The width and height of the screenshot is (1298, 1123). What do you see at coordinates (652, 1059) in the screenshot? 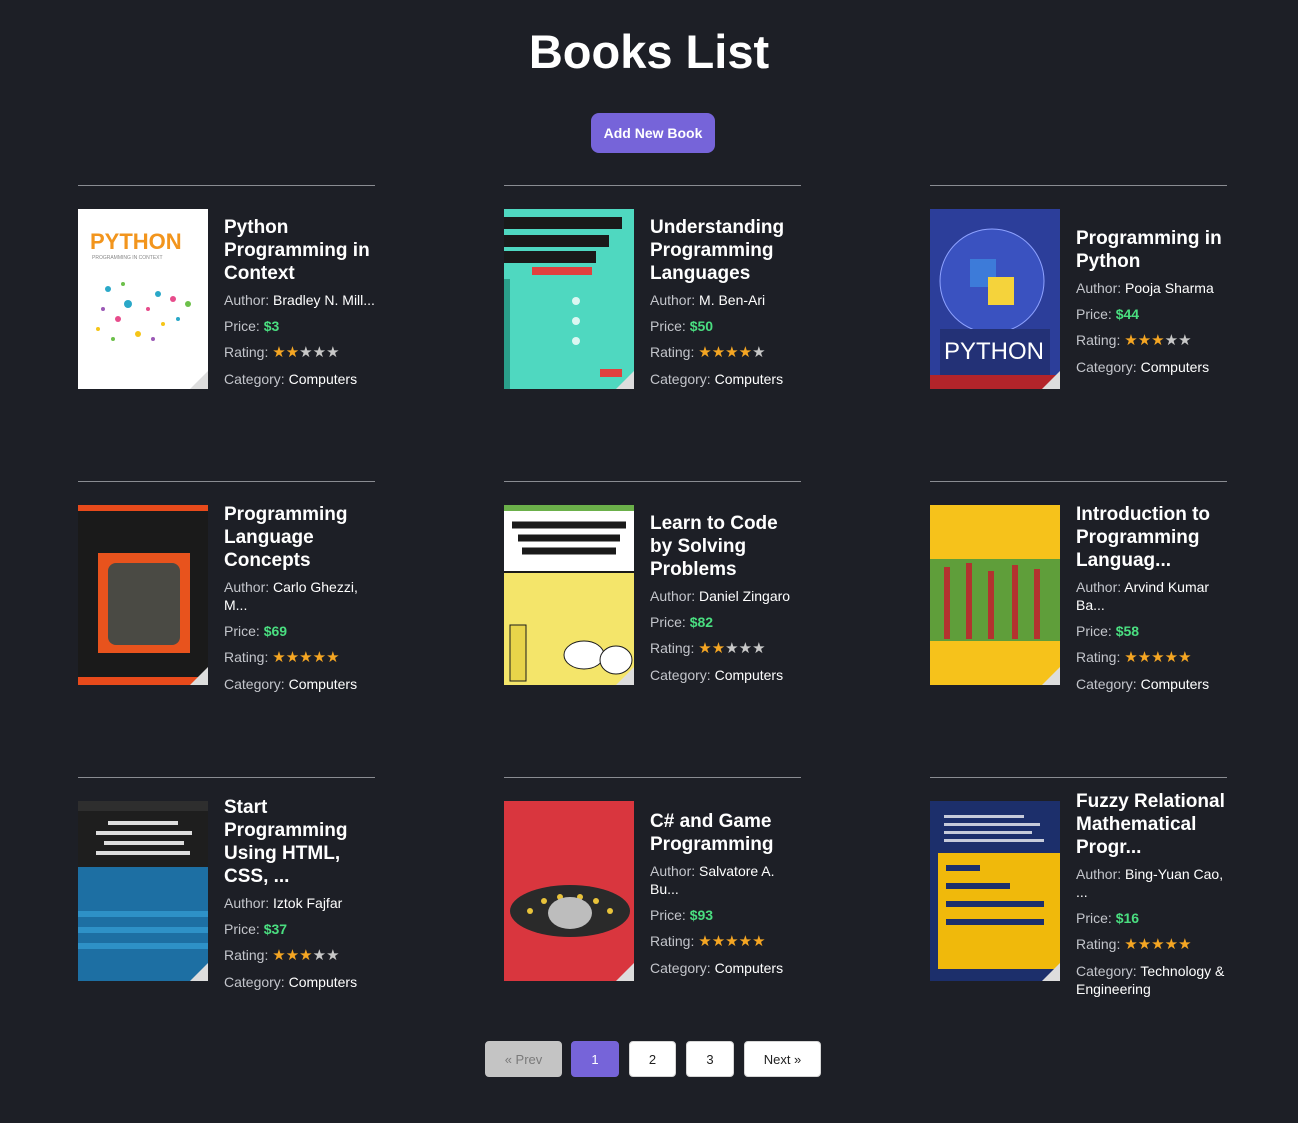
I see `page-2-button: 2` at bounding box center [652, 1059].